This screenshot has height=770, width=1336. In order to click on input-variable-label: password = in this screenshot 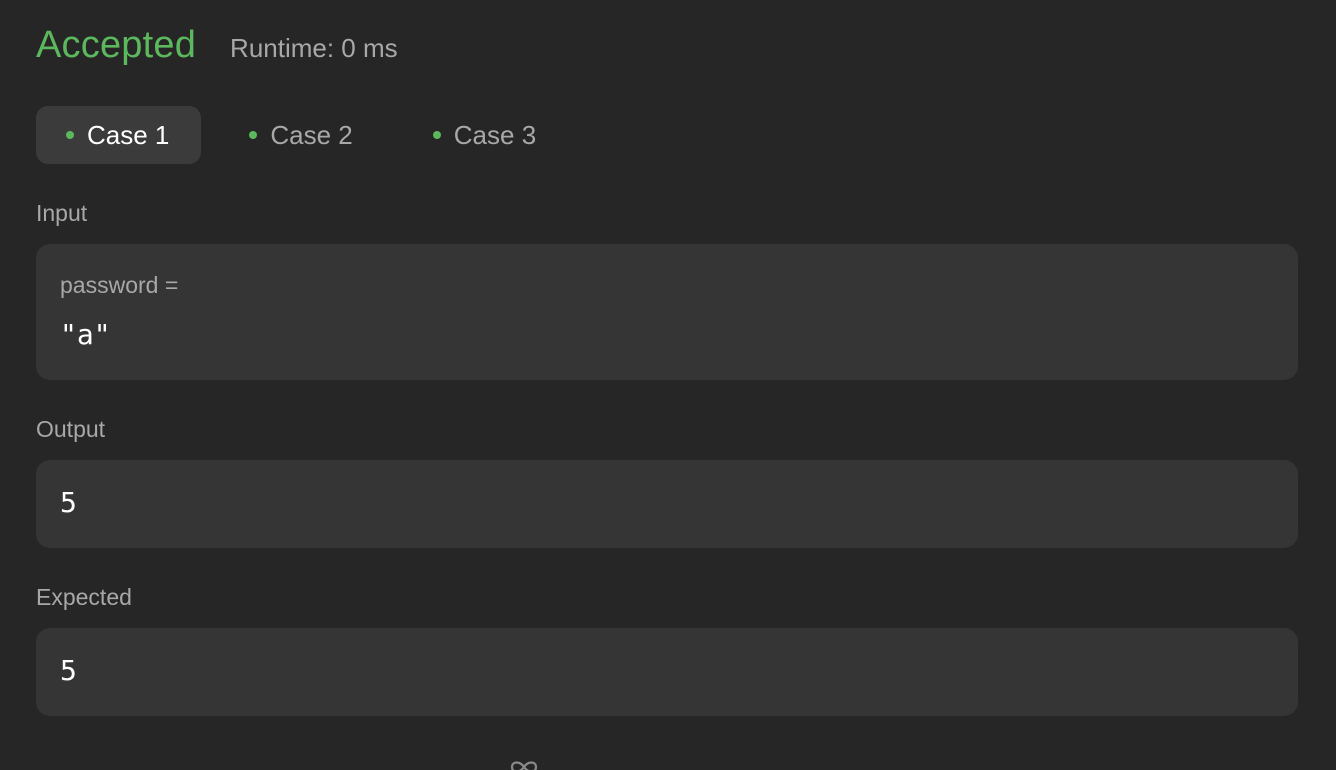, I will do `click(119, 285)`.